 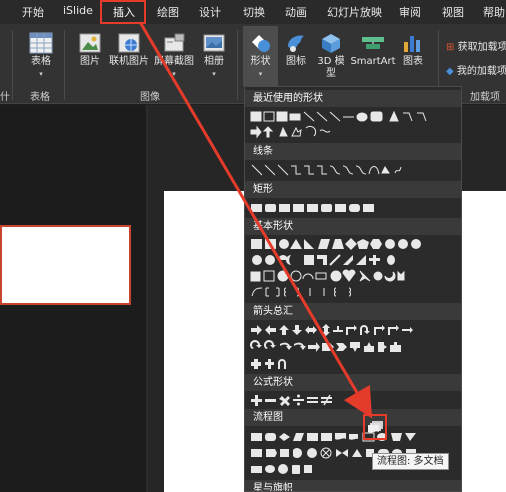 What do you see at coordinates (90, 43) in the screenshot?
I see `picture-icon` at bounding box center [90, 43].